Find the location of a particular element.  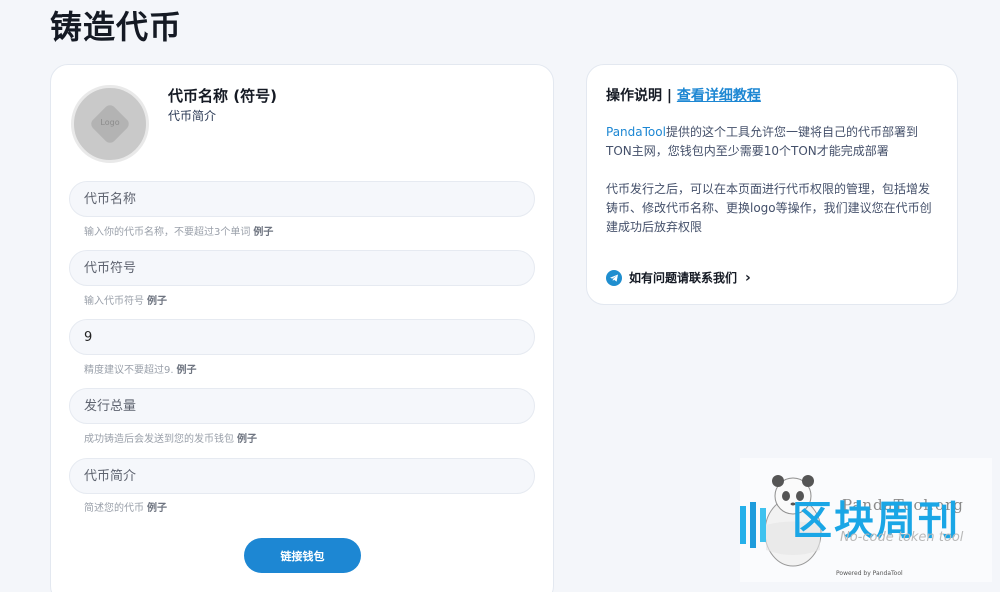

contact-us-link: 如有问题请联系我们 › is located at coordinates (678, 277).